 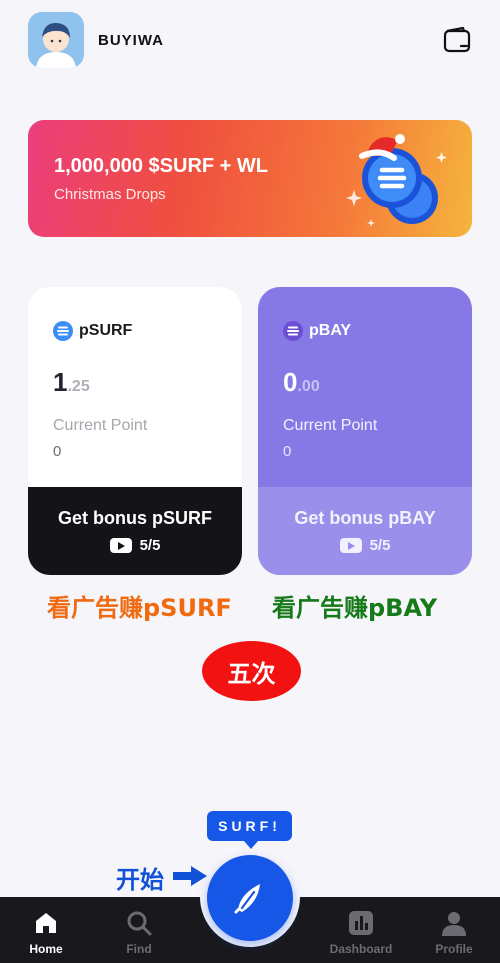 I want to click on psurf-balance-dec: .25, so click(x=78, y=386).